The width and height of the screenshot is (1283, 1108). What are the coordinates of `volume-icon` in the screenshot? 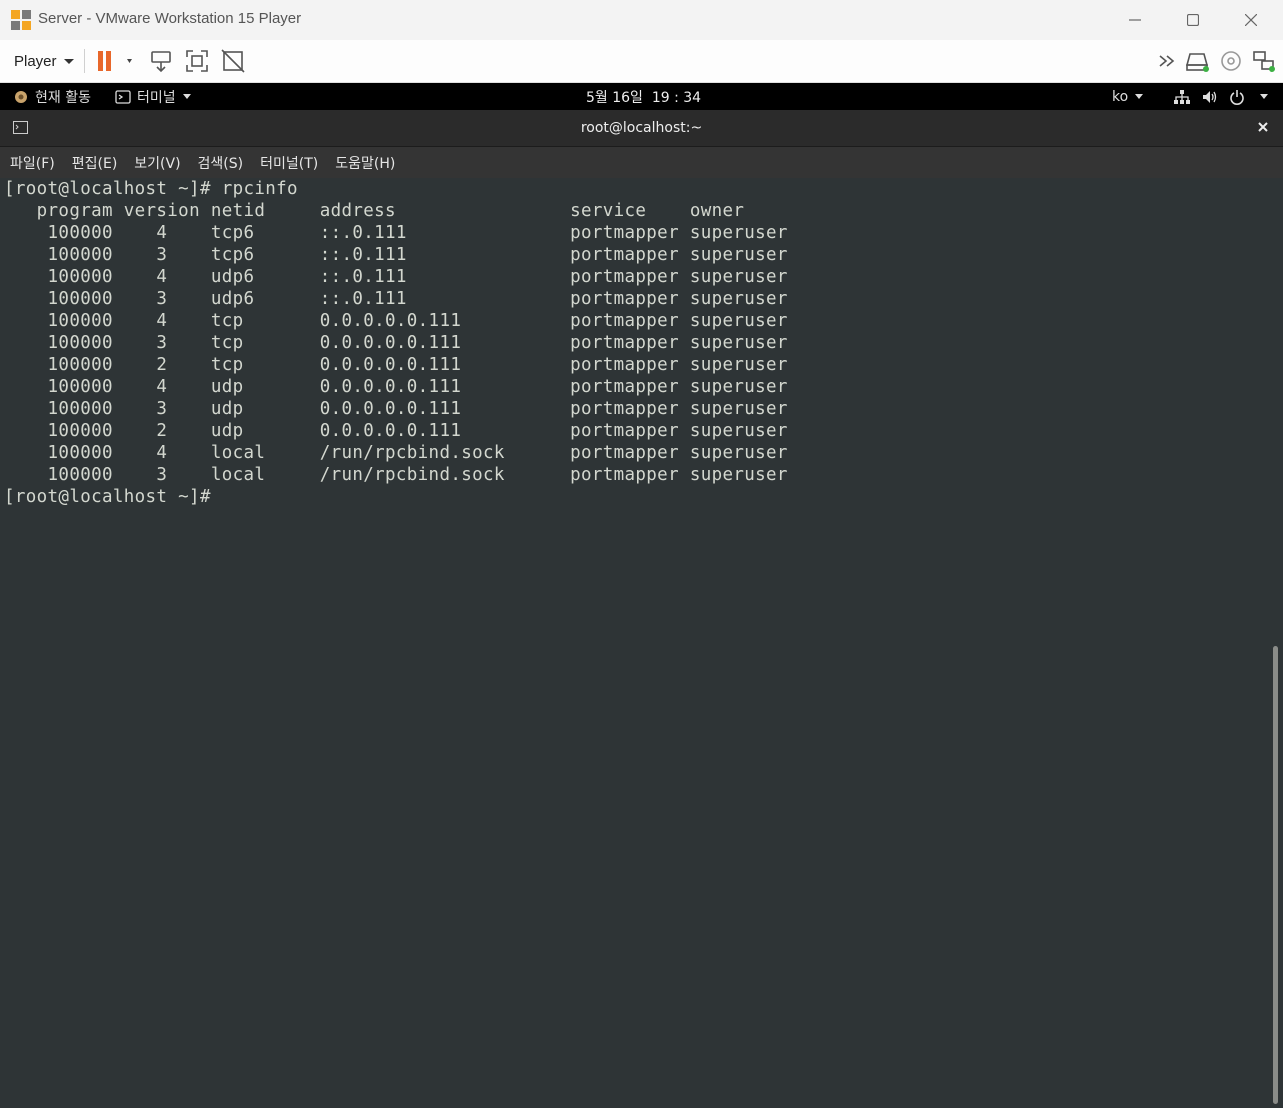 It's located at (1210, 96).